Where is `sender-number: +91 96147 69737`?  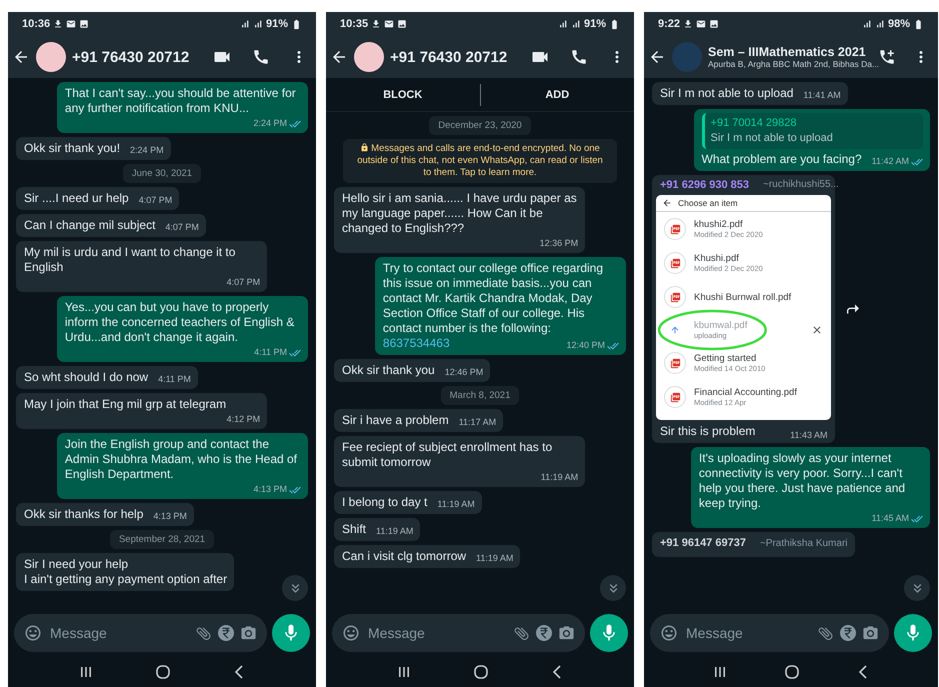
sender-number: +91 96147 69737 is located at coordinates (703, 543).